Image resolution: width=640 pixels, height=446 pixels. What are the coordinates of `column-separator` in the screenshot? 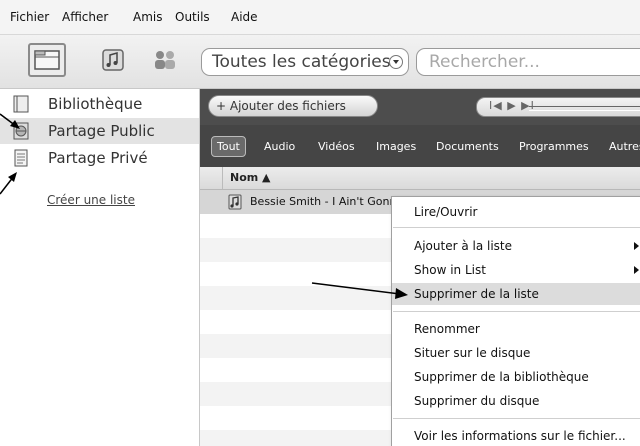 It's located at (222, 178).